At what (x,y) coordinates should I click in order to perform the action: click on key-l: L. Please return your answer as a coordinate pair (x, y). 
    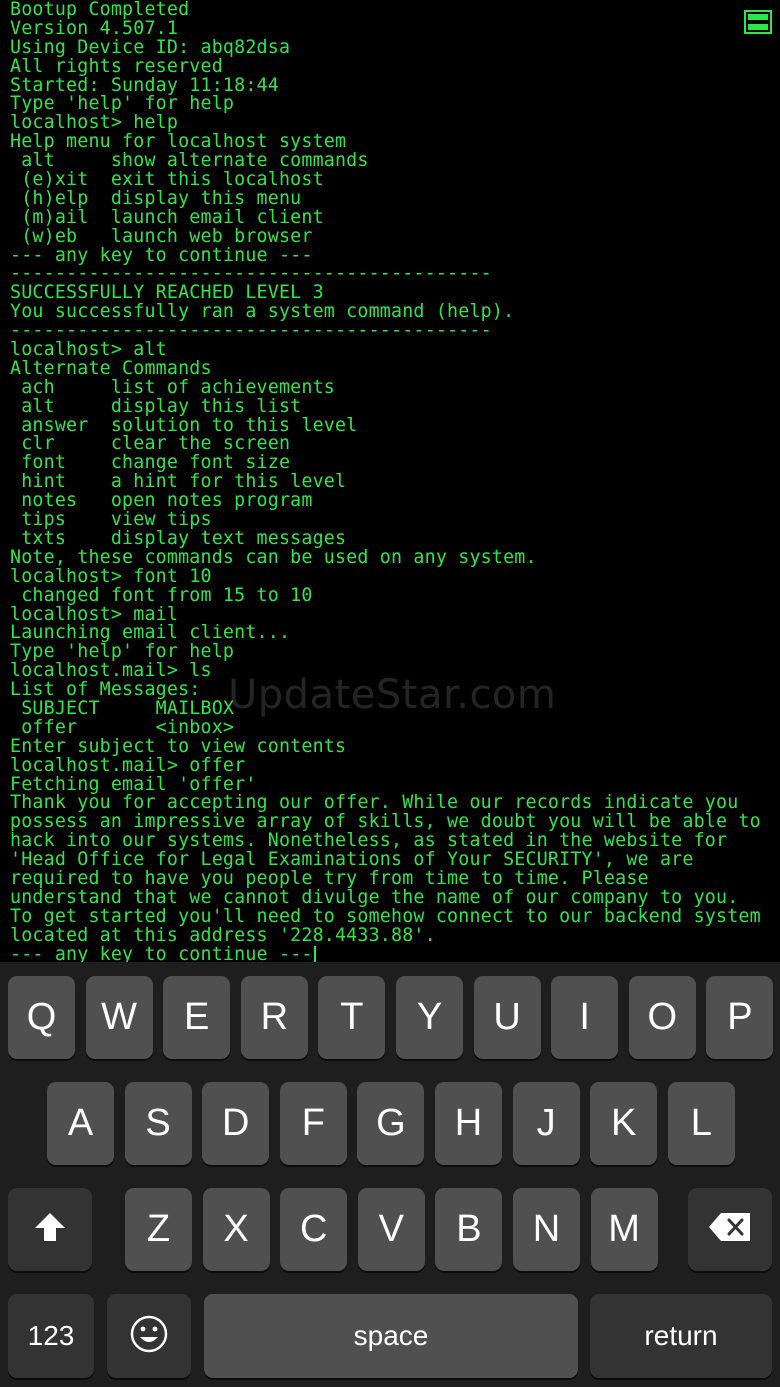
    Looking at the image, I should click on (701, 1123).